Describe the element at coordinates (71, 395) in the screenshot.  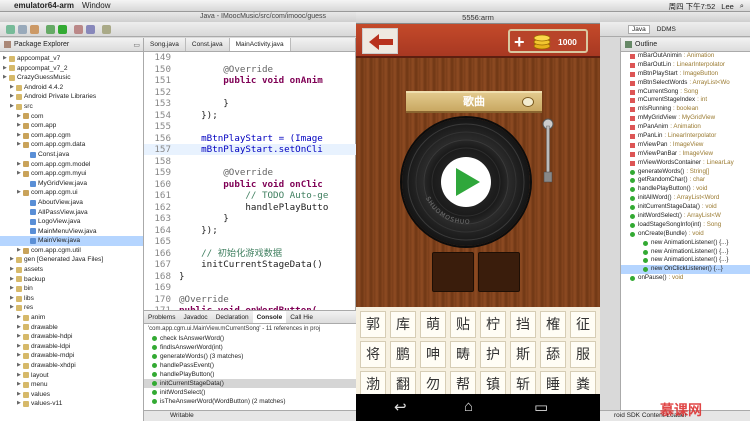
I see `tree-item: ▶ values` at that location.